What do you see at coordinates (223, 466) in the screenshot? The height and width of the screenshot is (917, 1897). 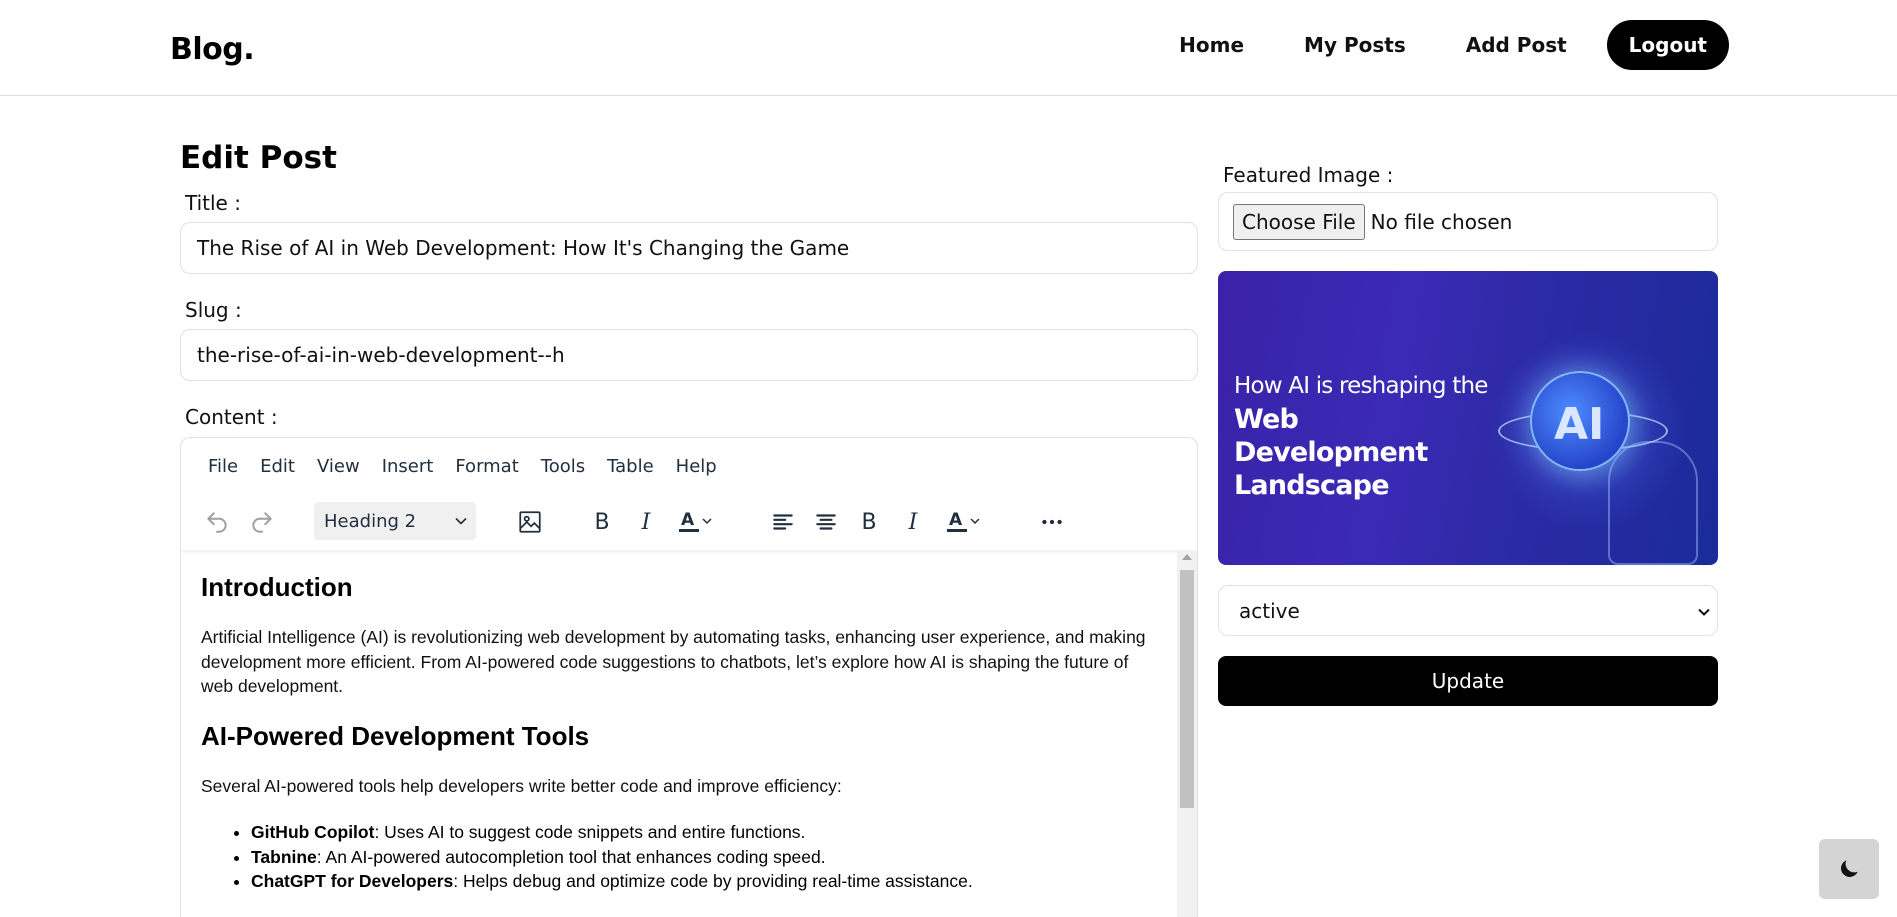 I see `menu-file: File` at bounding box center [223, 466].